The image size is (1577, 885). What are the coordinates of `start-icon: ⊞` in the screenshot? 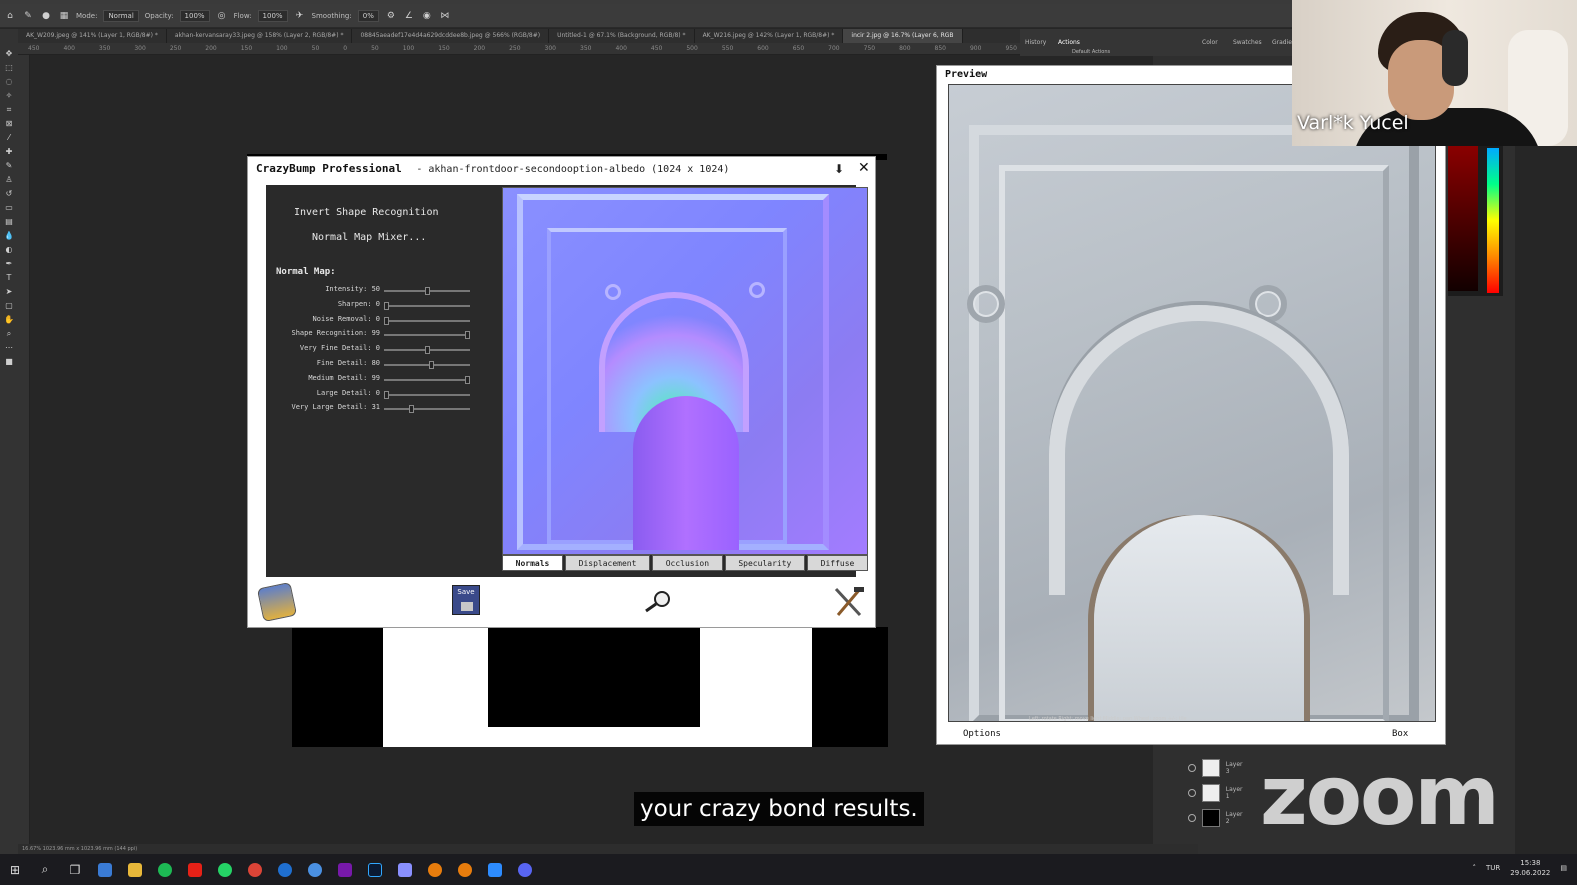 It's located at (15, 869).